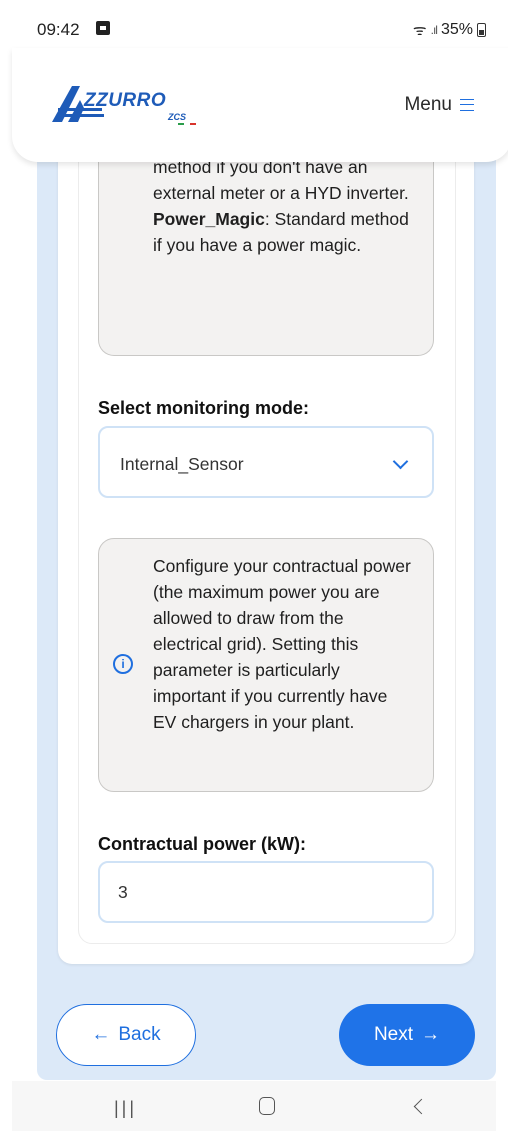 Image resolution: width=508 pixels, height=1131 pixels. I want to click on system-nav-bar: |||, so click(254, 1106).